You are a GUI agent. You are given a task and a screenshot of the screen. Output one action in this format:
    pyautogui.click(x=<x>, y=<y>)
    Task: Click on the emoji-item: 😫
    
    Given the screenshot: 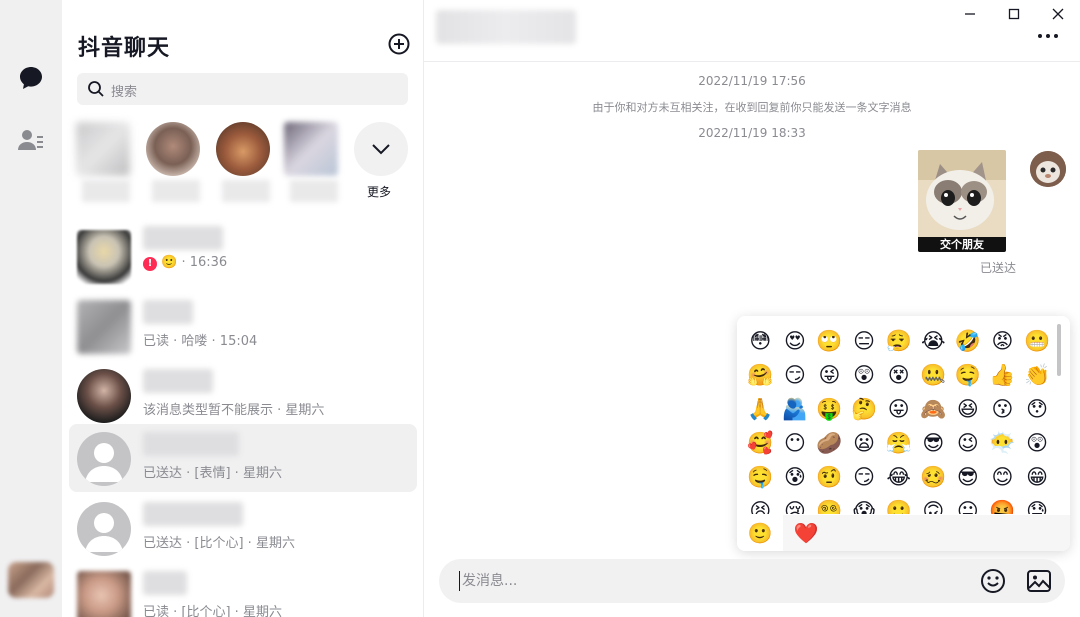 What is the action you would take?
    pyautogui.click(x=760, y=504)
    